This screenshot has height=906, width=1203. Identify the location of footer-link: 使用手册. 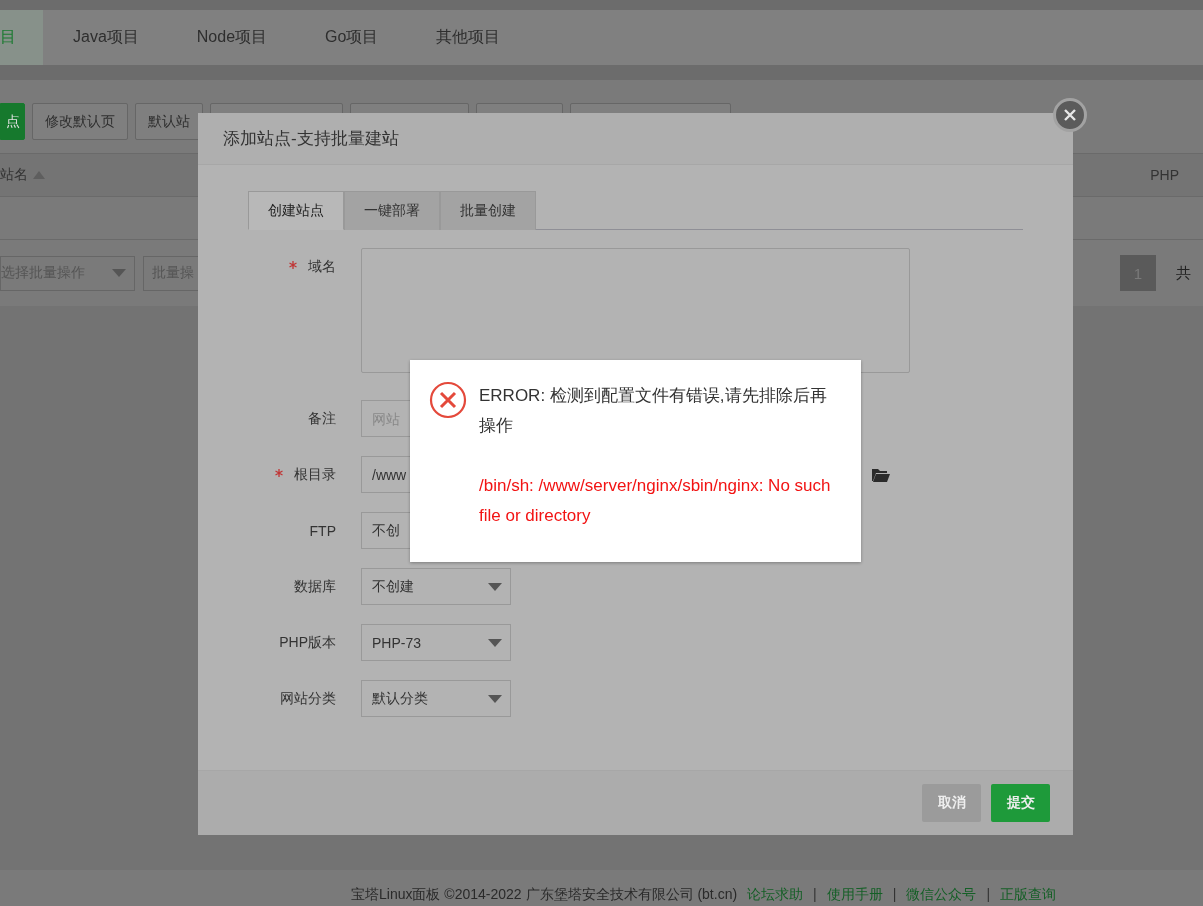
(854, 894).